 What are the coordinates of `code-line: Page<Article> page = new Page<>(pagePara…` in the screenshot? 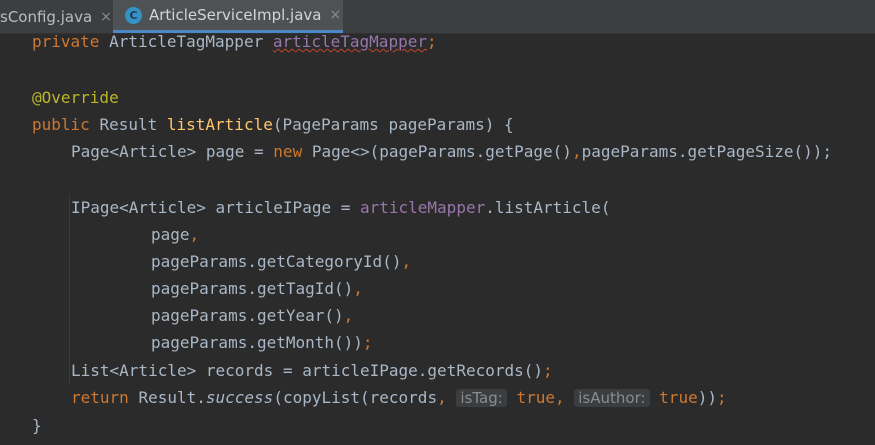 It's located at (452, 151).